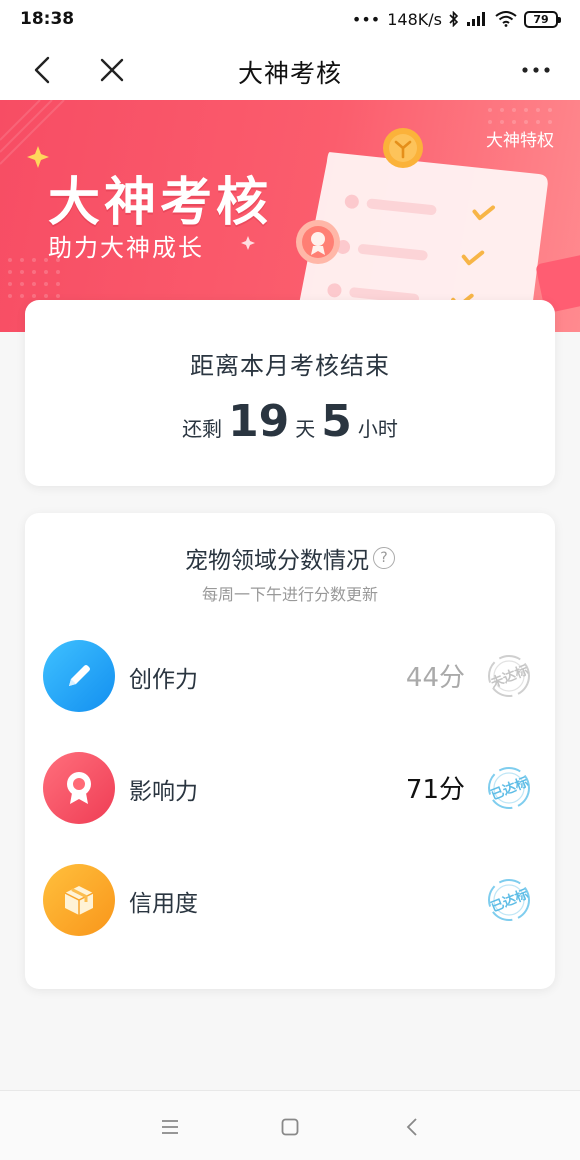 The width and height of the screenshot is (580, 1160). I want to click on menu-button, so click(170, 1127).